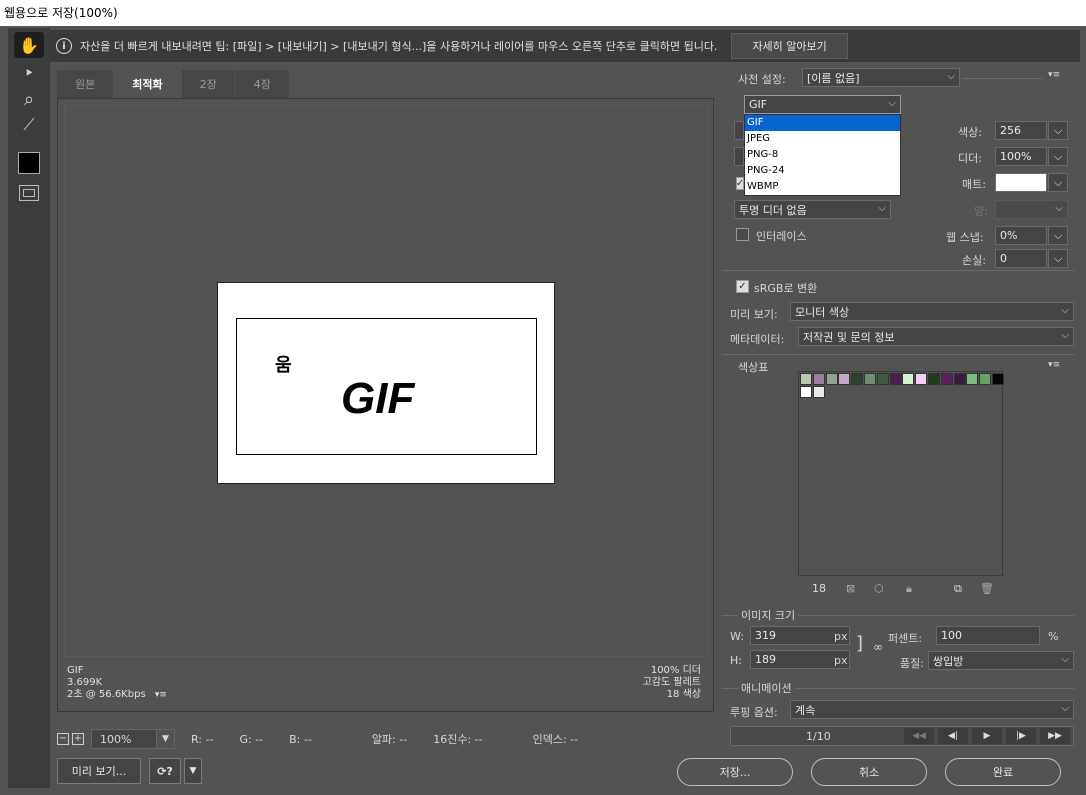  I want to click on format-dropdown-list: GIF JPEG PNG-8 PNG-24 WBMP, so click(822, 155).